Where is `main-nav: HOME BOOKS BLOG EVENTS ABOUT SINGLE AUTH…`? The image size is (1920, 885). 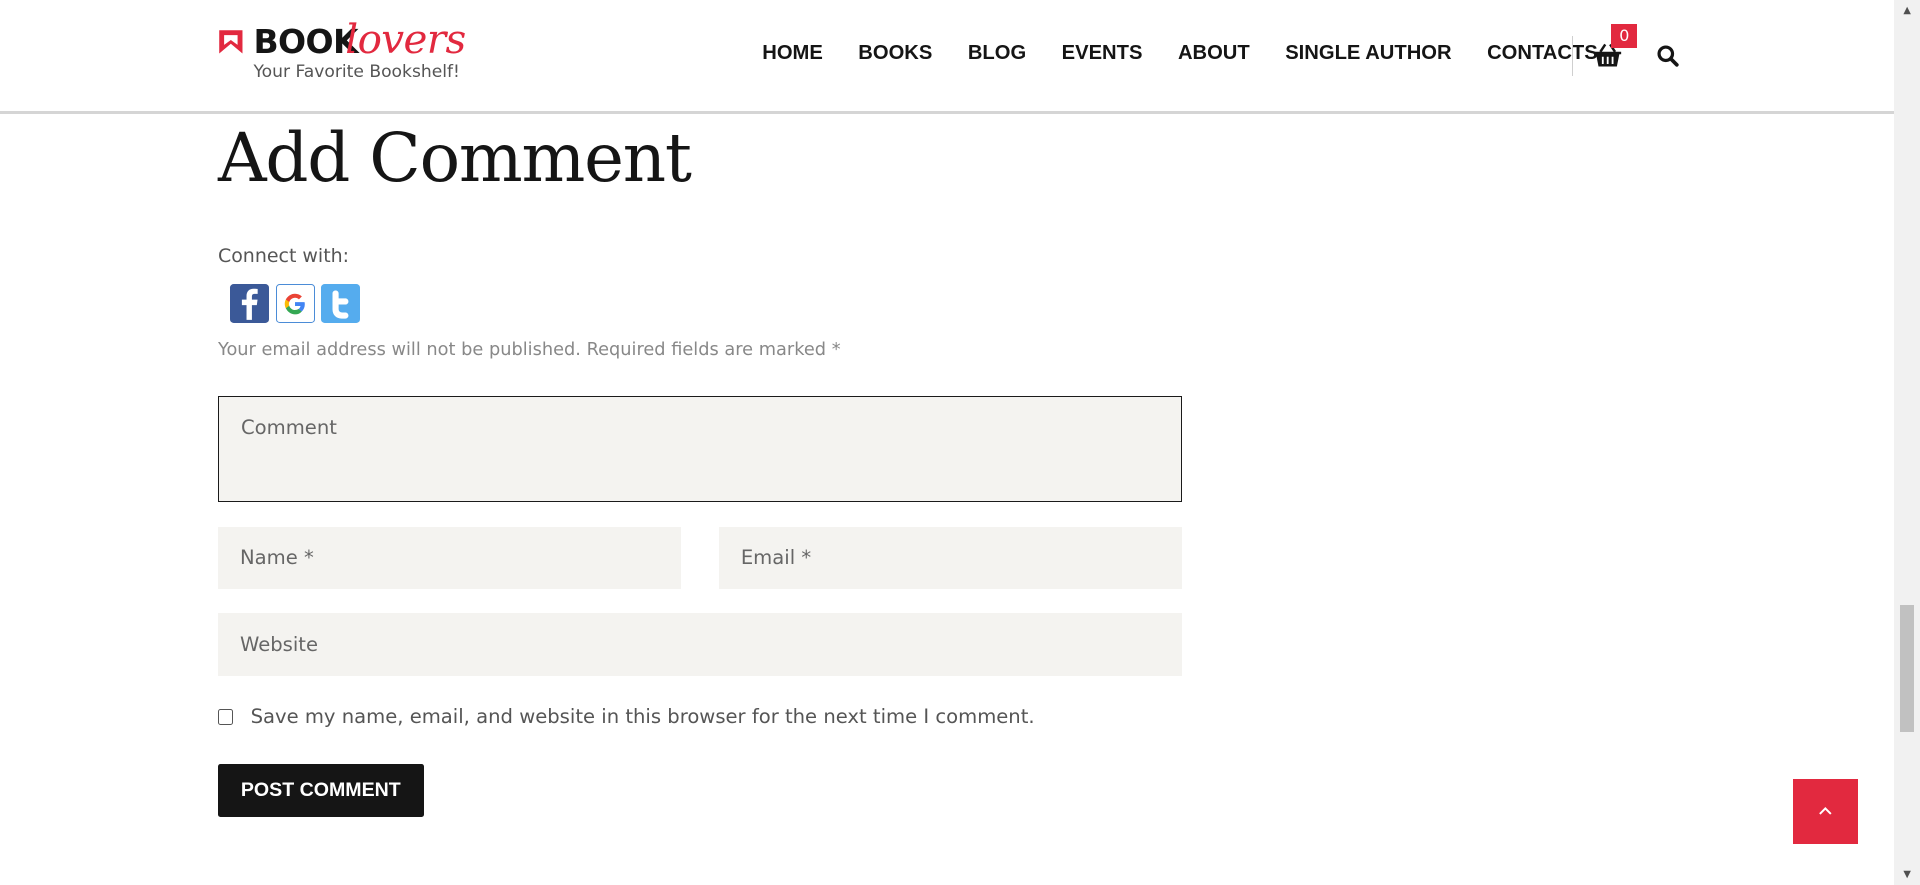
main-nav: HOME BOOKS BLOG EVENTS ABOUT SINGLE AUTH… is located at coordinates (1179, 53).